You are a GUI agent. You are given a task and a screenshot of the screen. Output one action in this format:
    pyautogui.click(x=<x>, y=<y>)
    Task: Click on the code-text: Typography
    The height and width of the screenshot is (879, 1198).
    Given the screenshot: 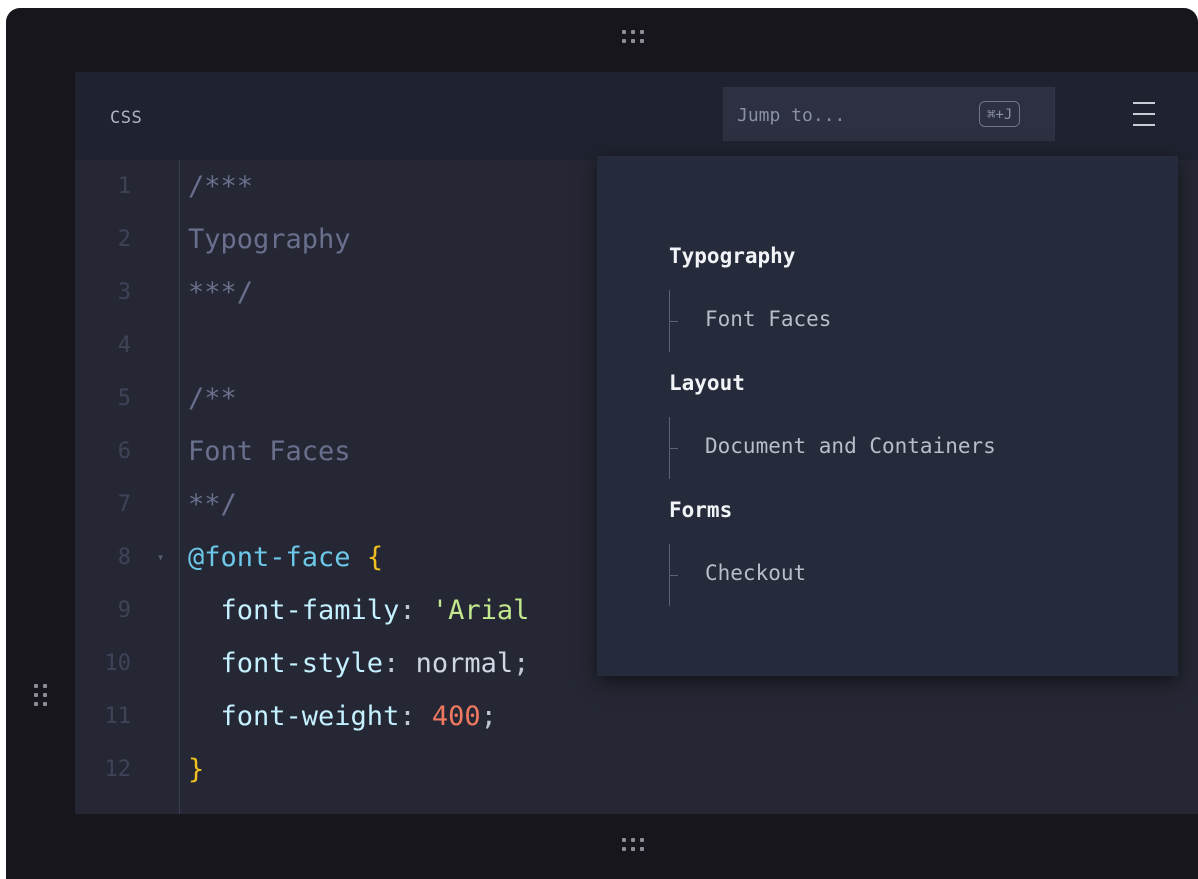 What is the action you would take?
    pyautogui.click(x=269, y=239)
    